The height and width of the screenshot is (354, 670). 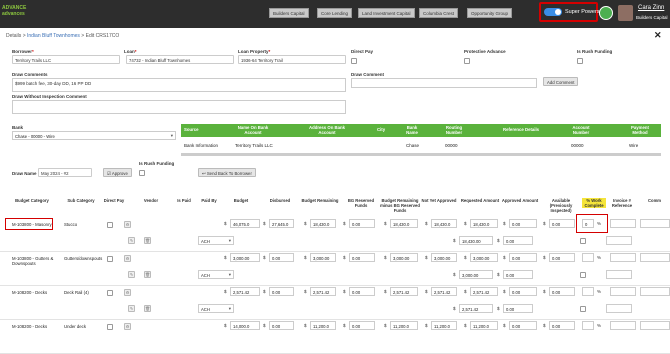 What do you see at coordinates (404, 257) in the screenshot?
I see `row-remaining-minus-bg: 3,000.00` at bounding box center [404, 257].